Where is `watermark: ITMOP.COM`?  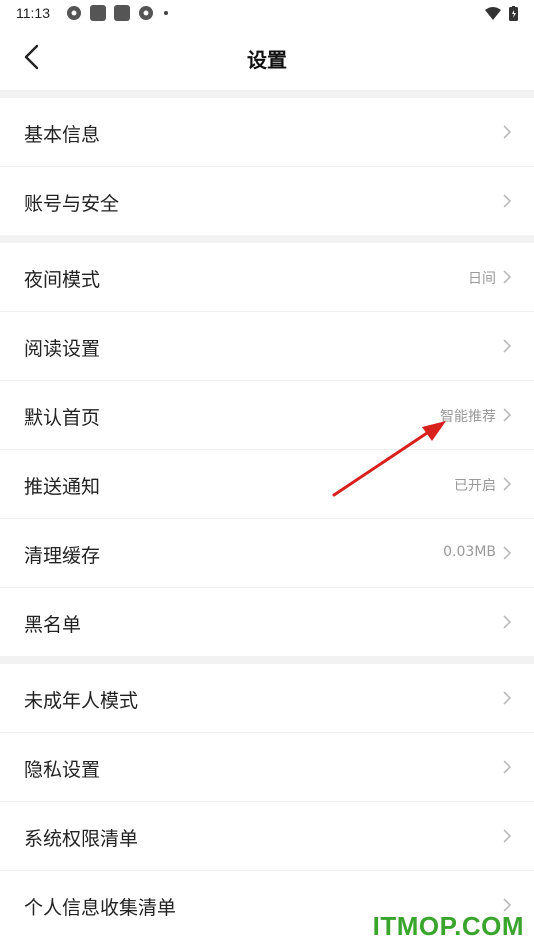
watermark: ITMOP.COM is located at coordinates (448, 926).